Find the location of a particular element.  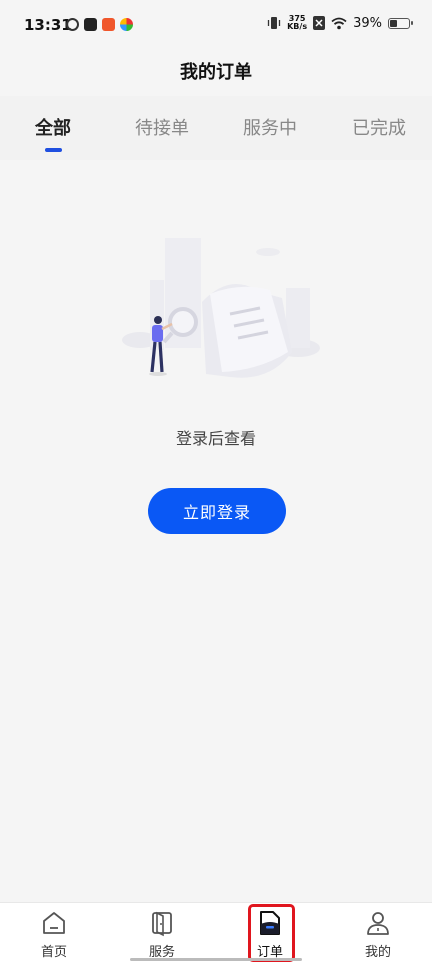

battery-percent: 39% is located at coordinates (367, 23).